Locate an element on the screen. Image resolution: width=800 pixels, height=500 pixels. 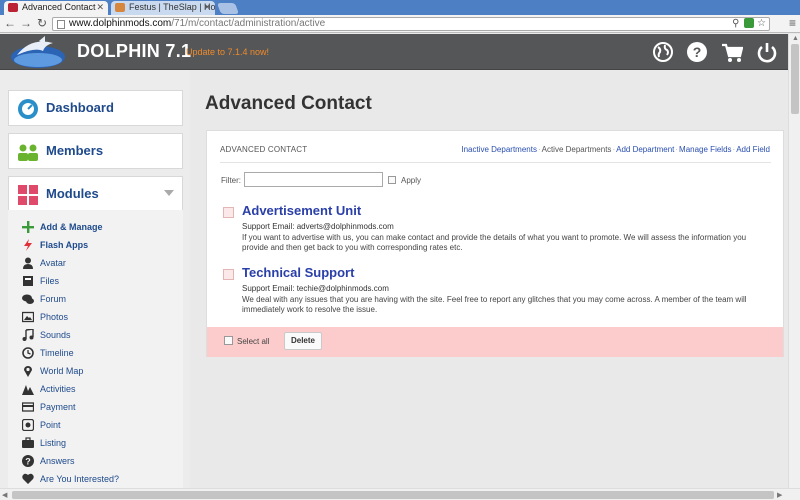
department-email: Support Email: techie@dolphinmods.com is located at coordinates (315, 288).